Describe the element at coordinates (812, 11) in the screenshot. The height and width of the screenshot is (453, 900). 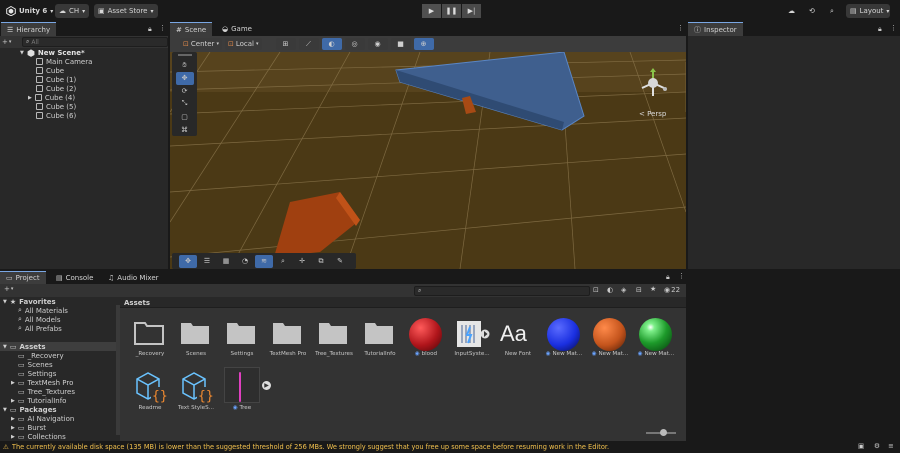
I see `undo-history-button: ⟲` at that location.